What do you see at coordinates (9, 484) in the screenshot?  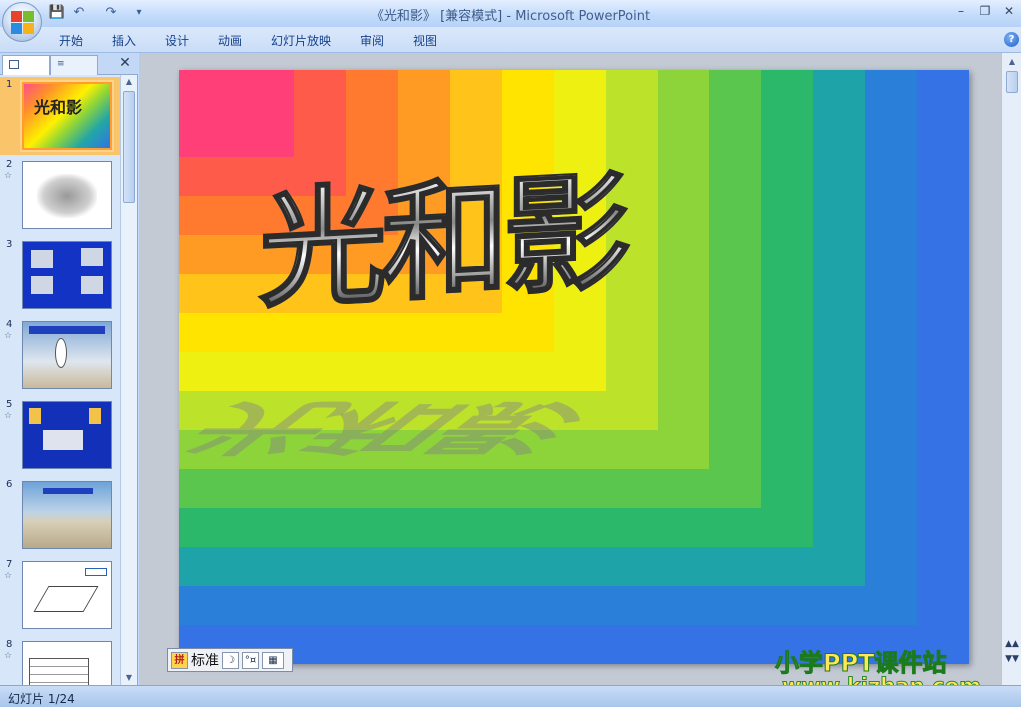 I see `slide-number: 6` at bounding box center [9, 484].